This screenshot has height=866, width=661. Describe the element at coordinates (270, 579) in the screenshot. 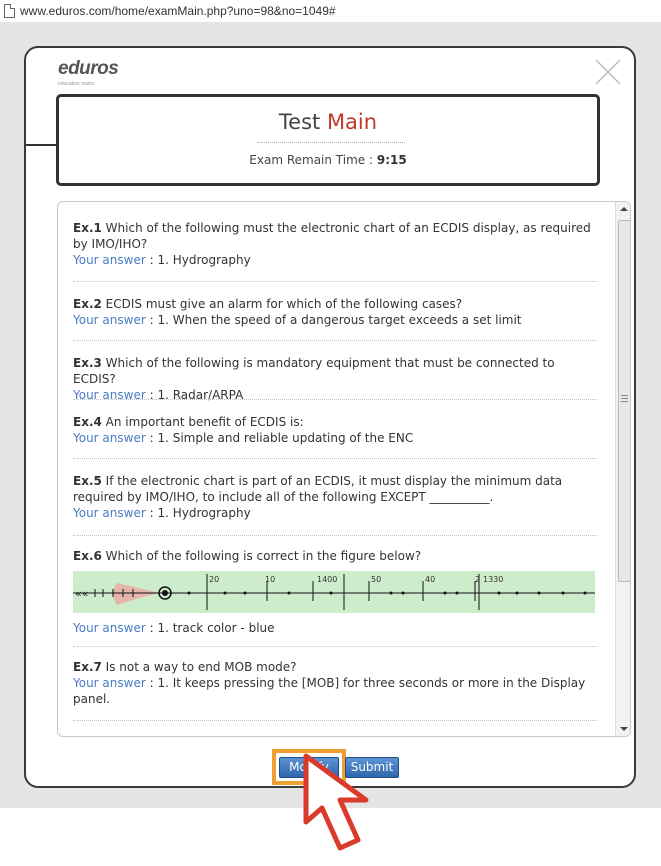

I see `figure-label: 10` at that location.